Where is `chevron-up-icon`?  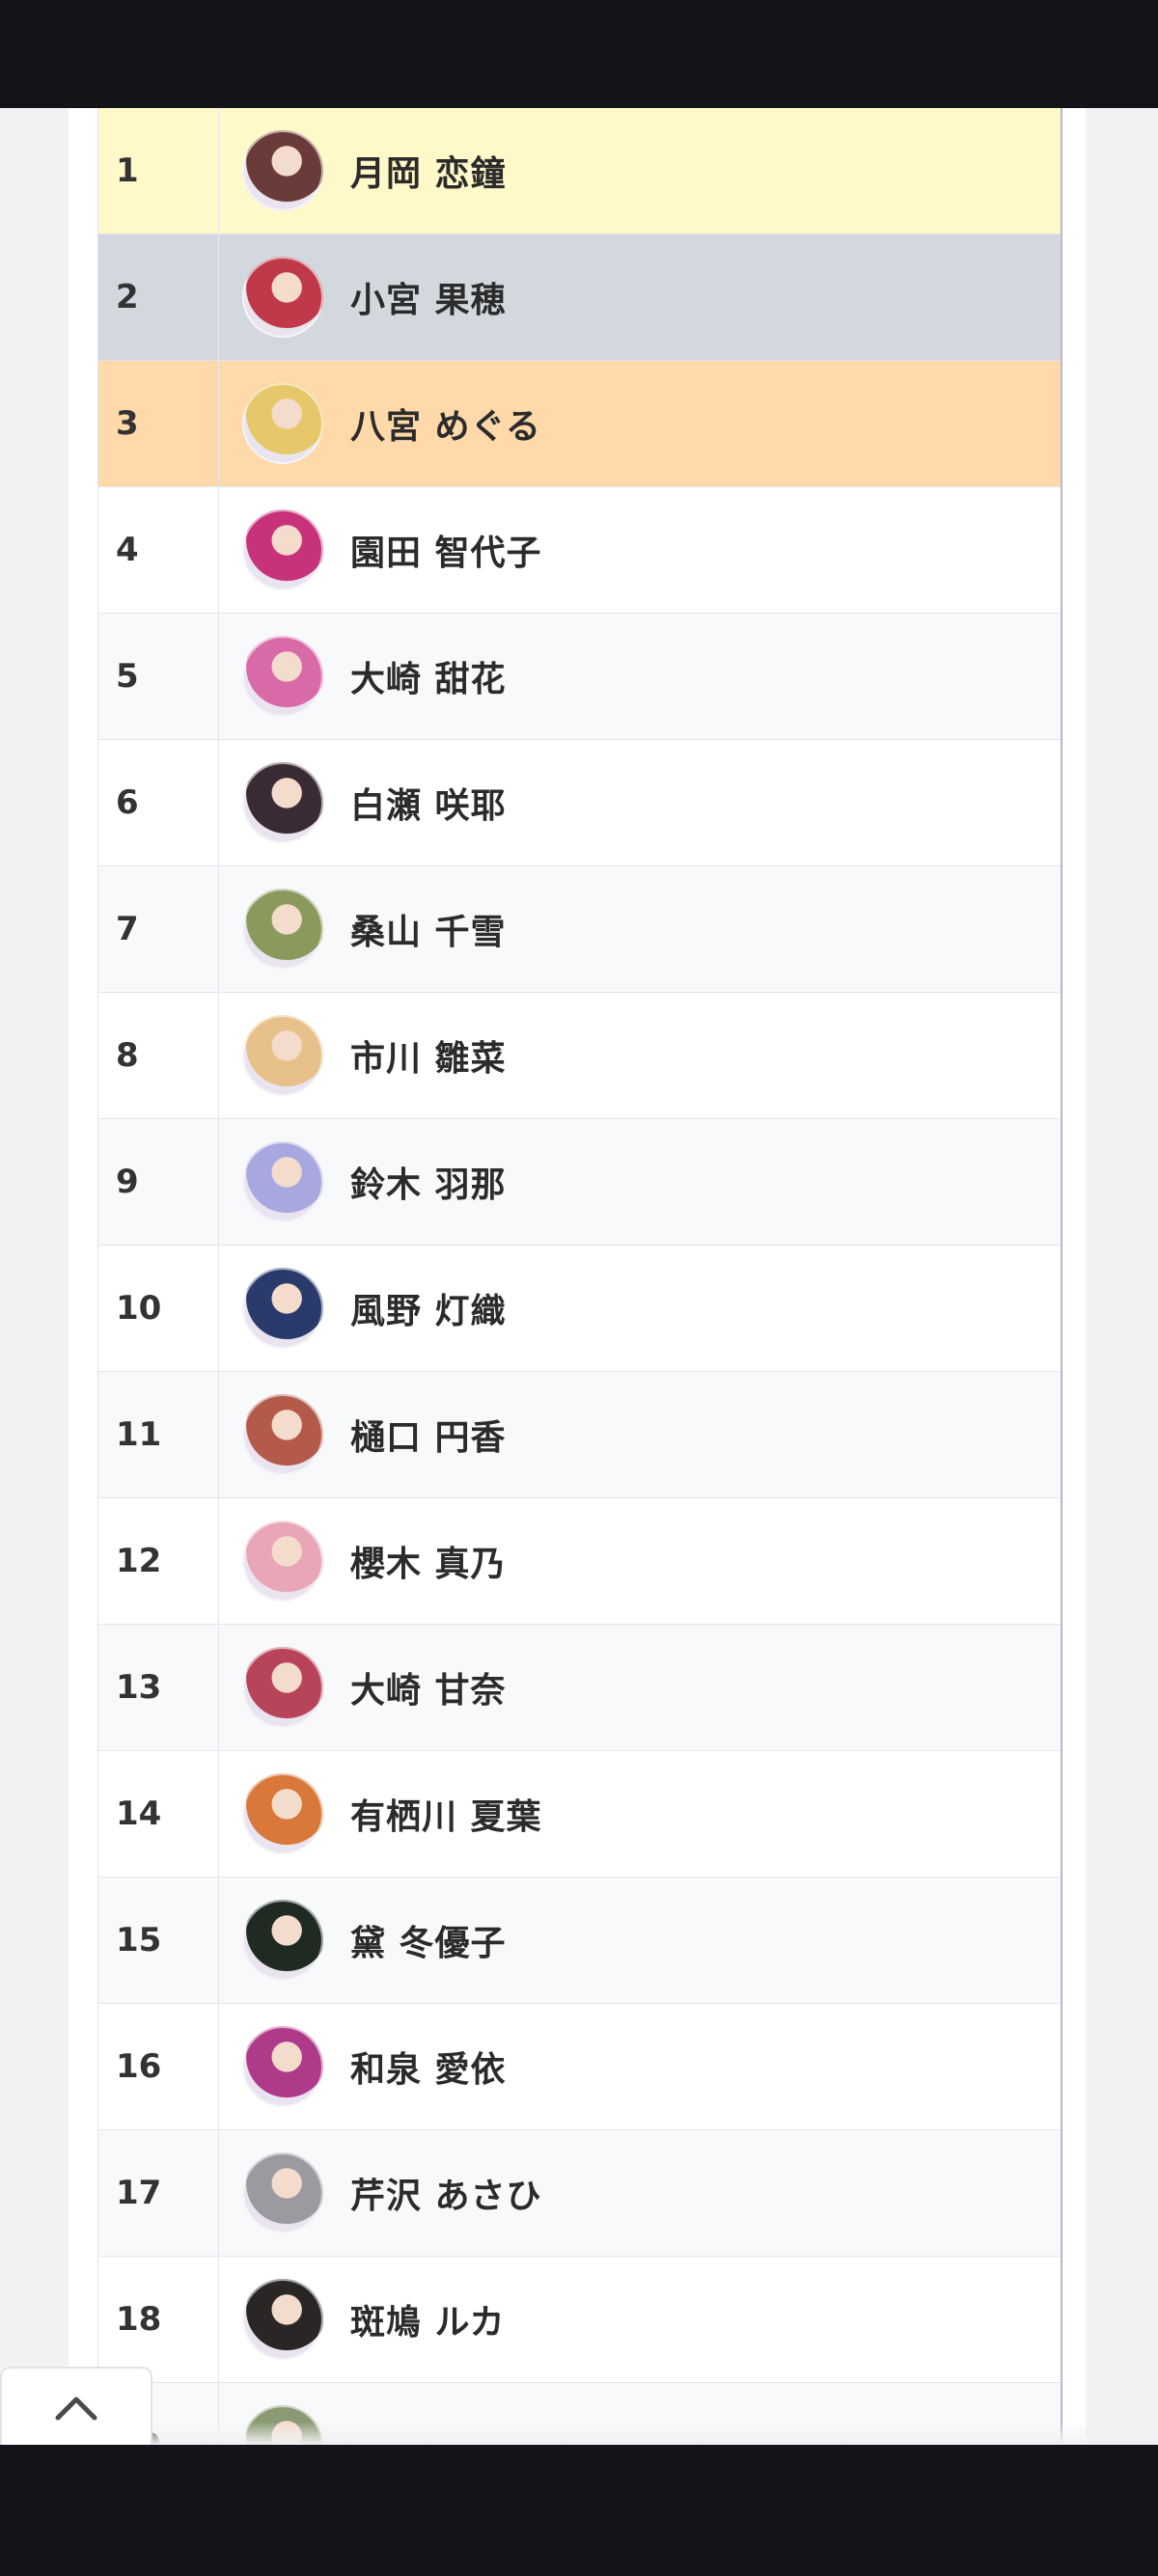 chevron-up-icon is located at coordinates (76, 2409).